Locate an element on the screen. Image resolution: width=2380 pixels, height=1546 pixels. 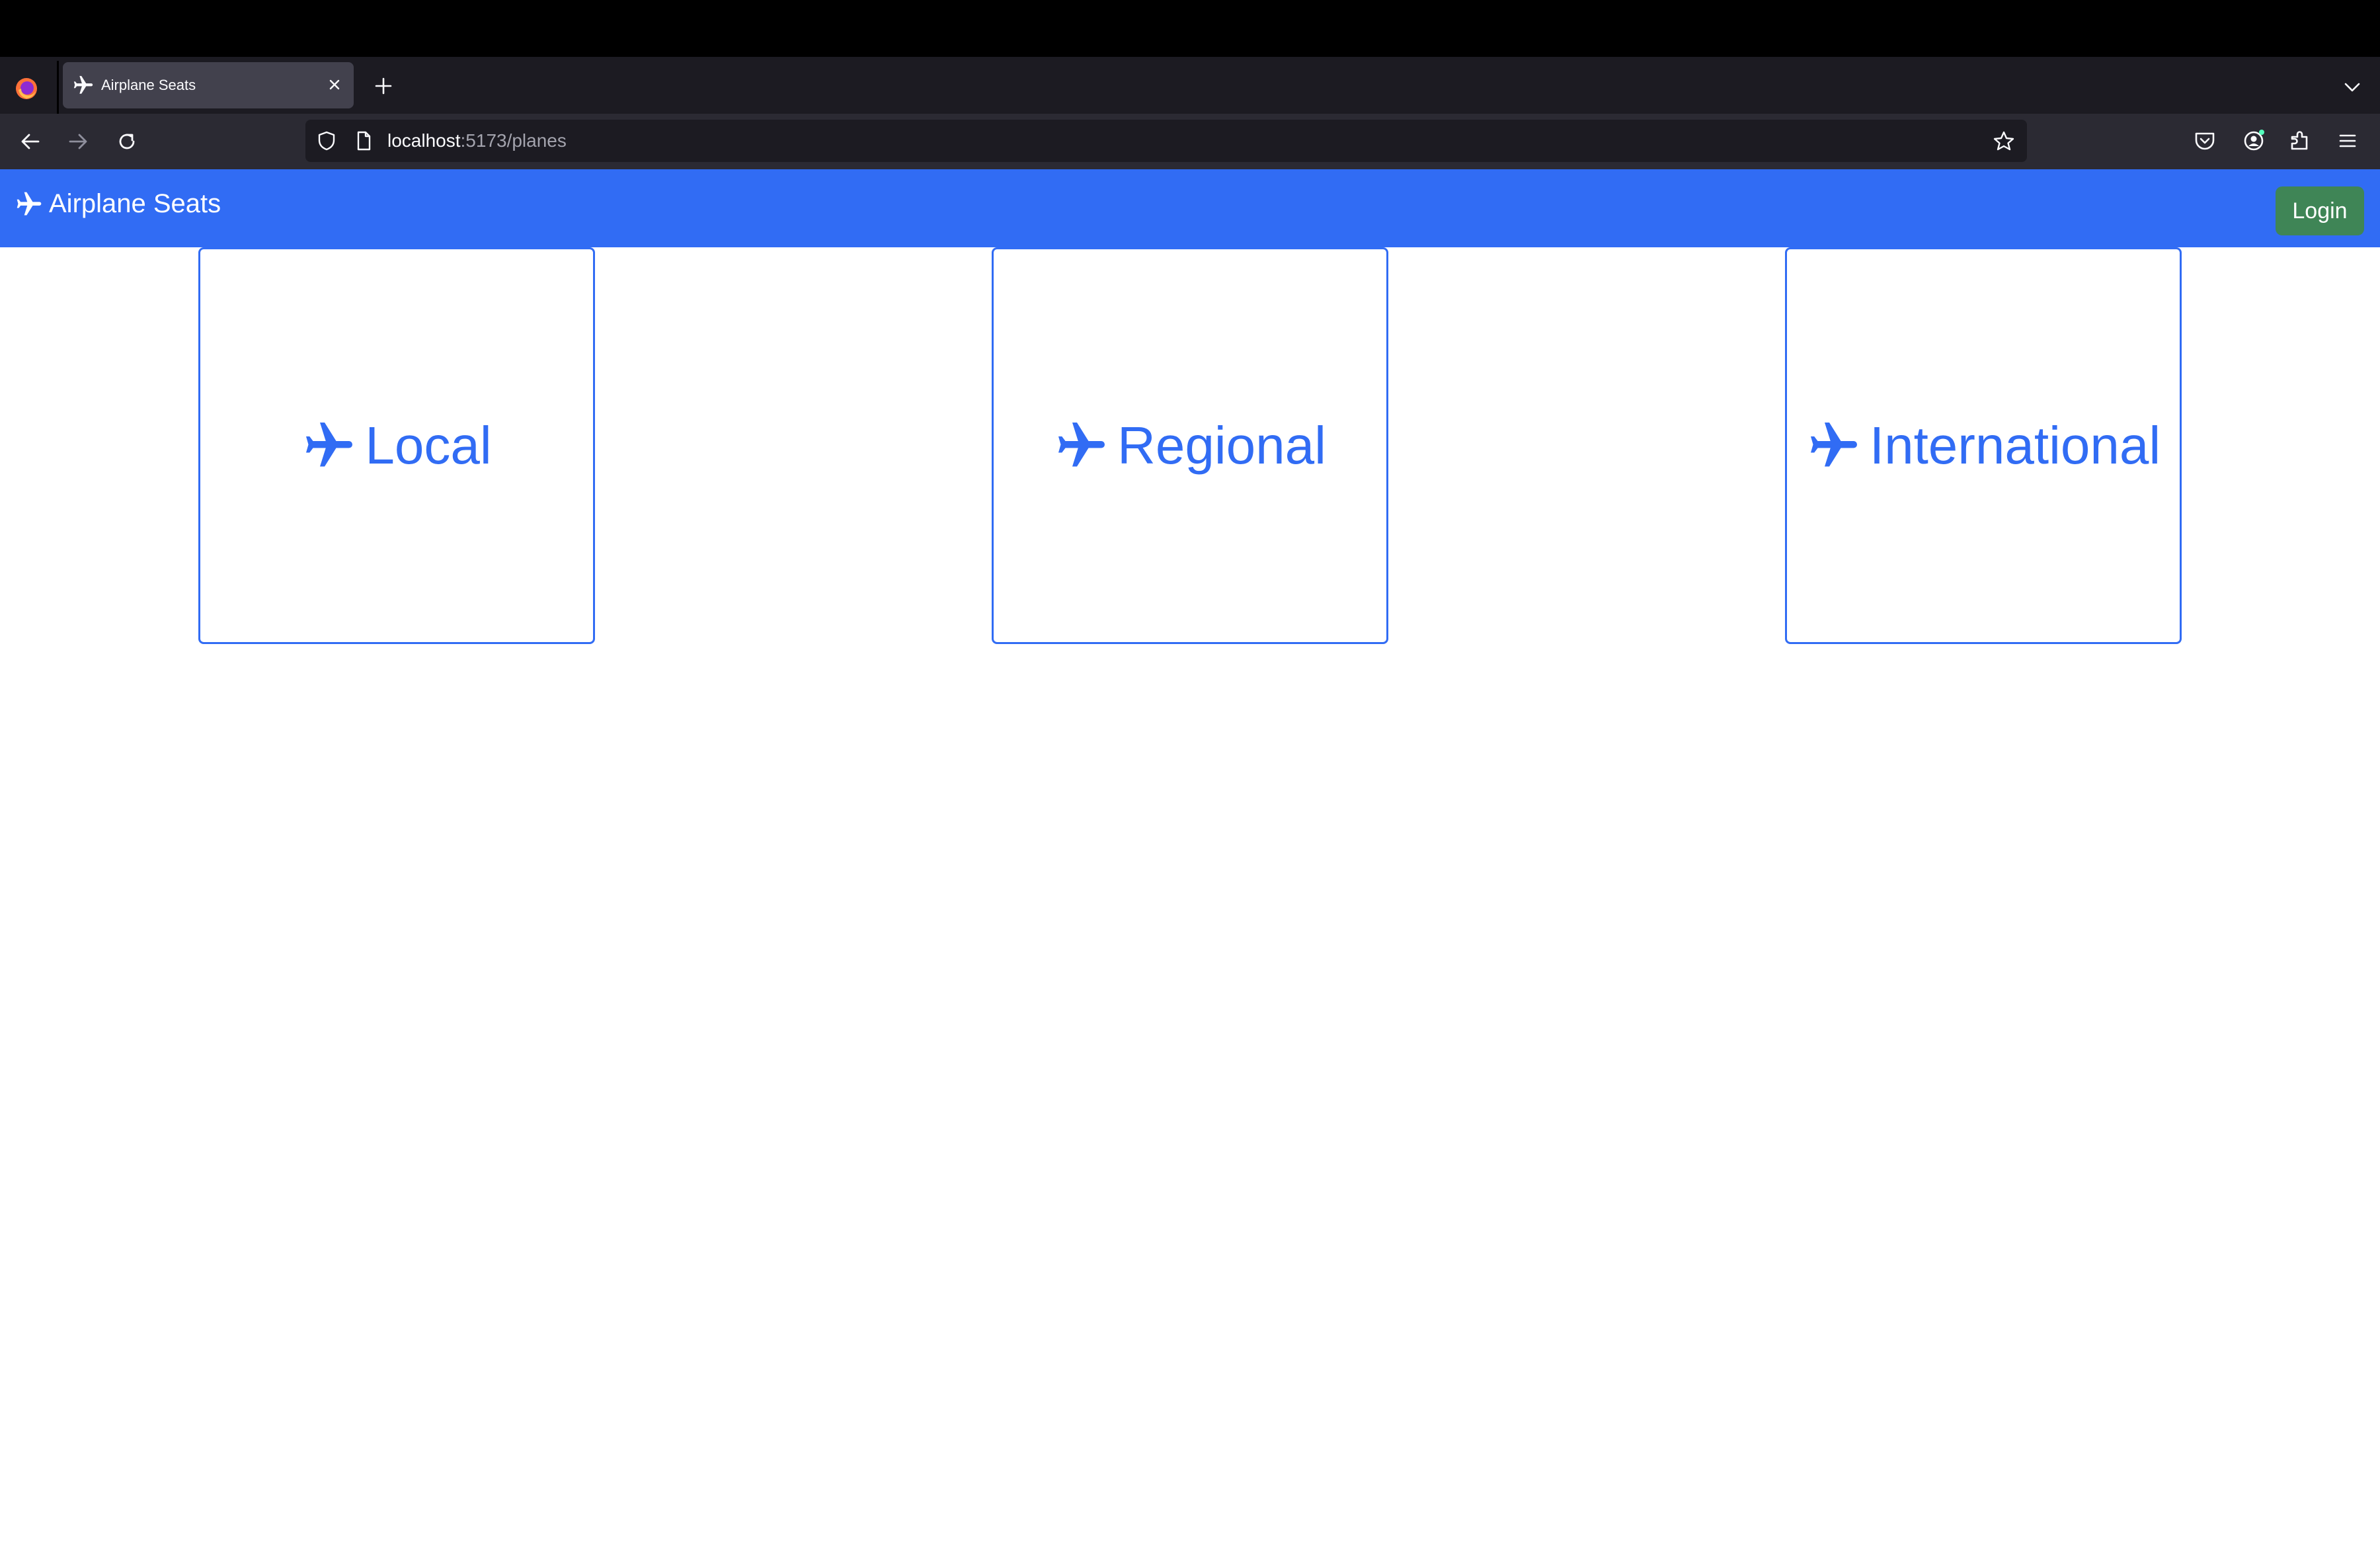
address-bar: localhost:5173/planes is located at coordinates (1166, 141).